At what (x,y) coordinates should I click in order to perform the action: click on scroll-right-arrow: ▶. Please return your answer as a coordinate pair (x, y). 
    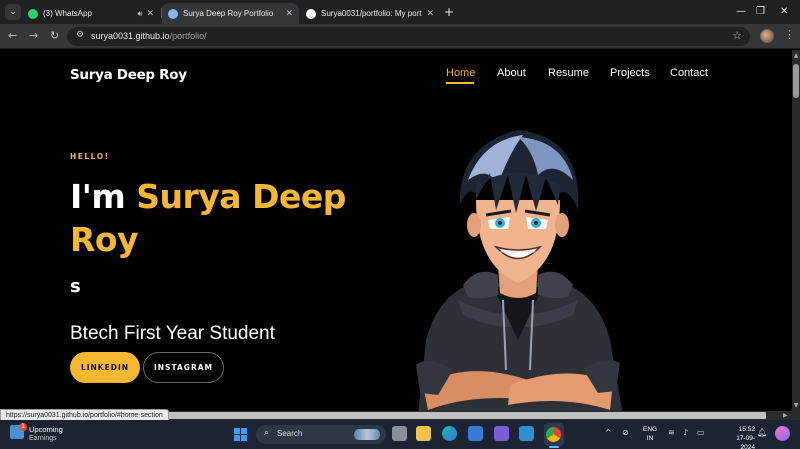
    Looking at the image, I should click on (785, 415).